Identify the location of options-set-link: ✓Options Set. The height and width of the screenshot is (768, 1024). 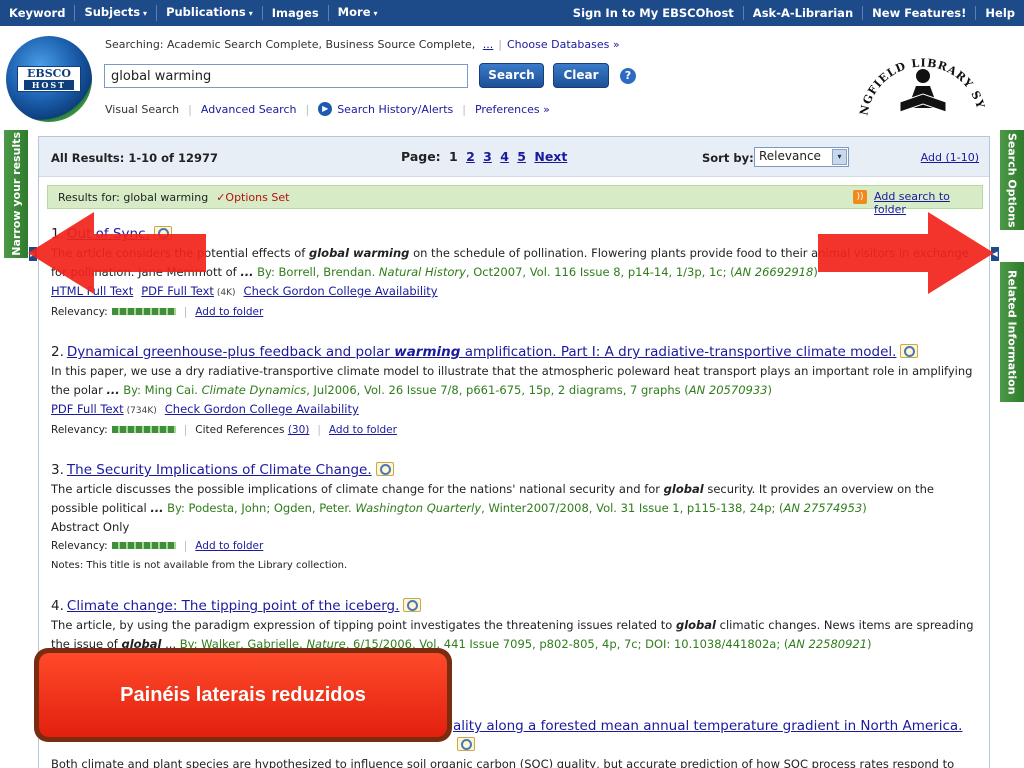
(252, 197).